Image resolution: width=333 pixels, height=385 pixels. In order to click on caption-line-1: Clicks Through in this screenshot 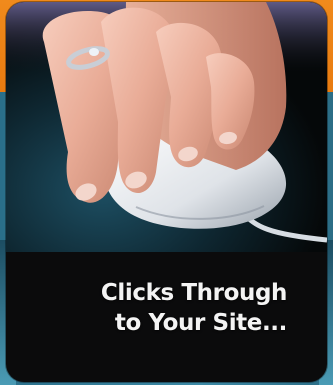, I will do `click(193, 293)`.